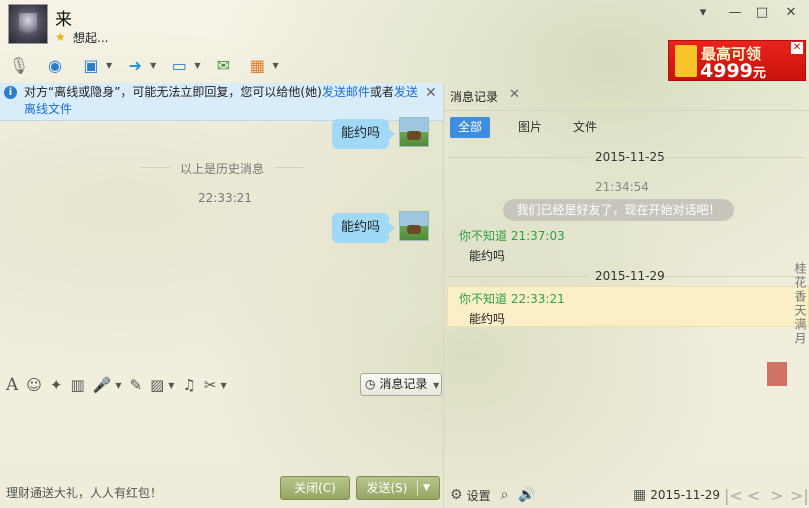  Describe the element at coordinates (188, 385) in the screenshot. I see `music-icon: ♫` at that location.